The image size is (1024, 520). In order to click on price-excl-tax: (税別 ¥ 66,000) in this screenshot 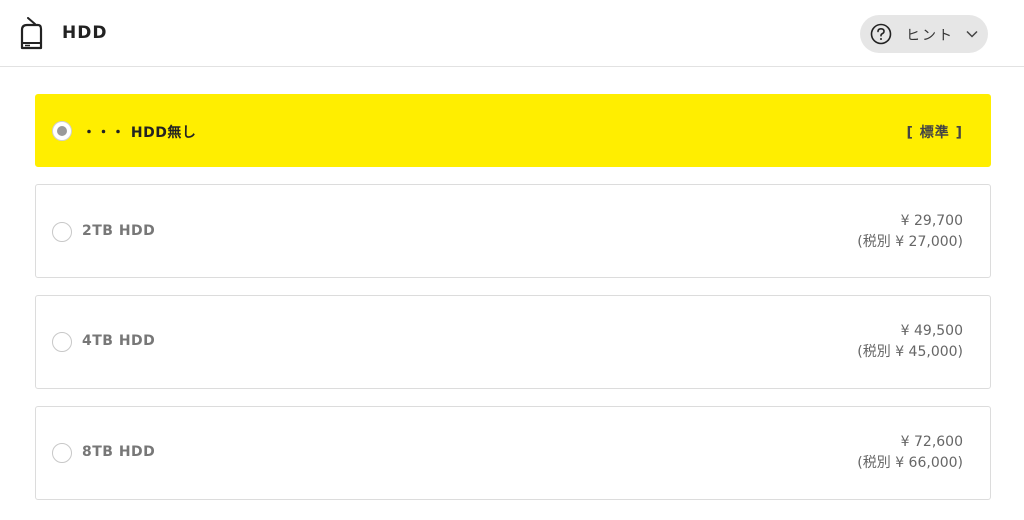, I will do `click(910, 463)`.